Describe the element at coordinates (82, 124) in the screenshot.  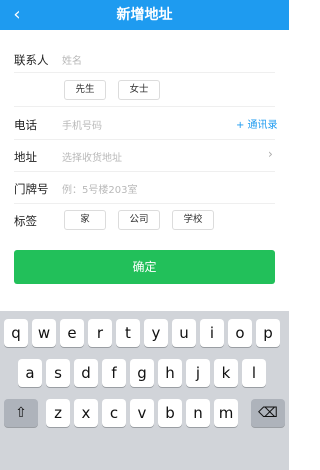
I see `phone-input: 手机号码` at that location.